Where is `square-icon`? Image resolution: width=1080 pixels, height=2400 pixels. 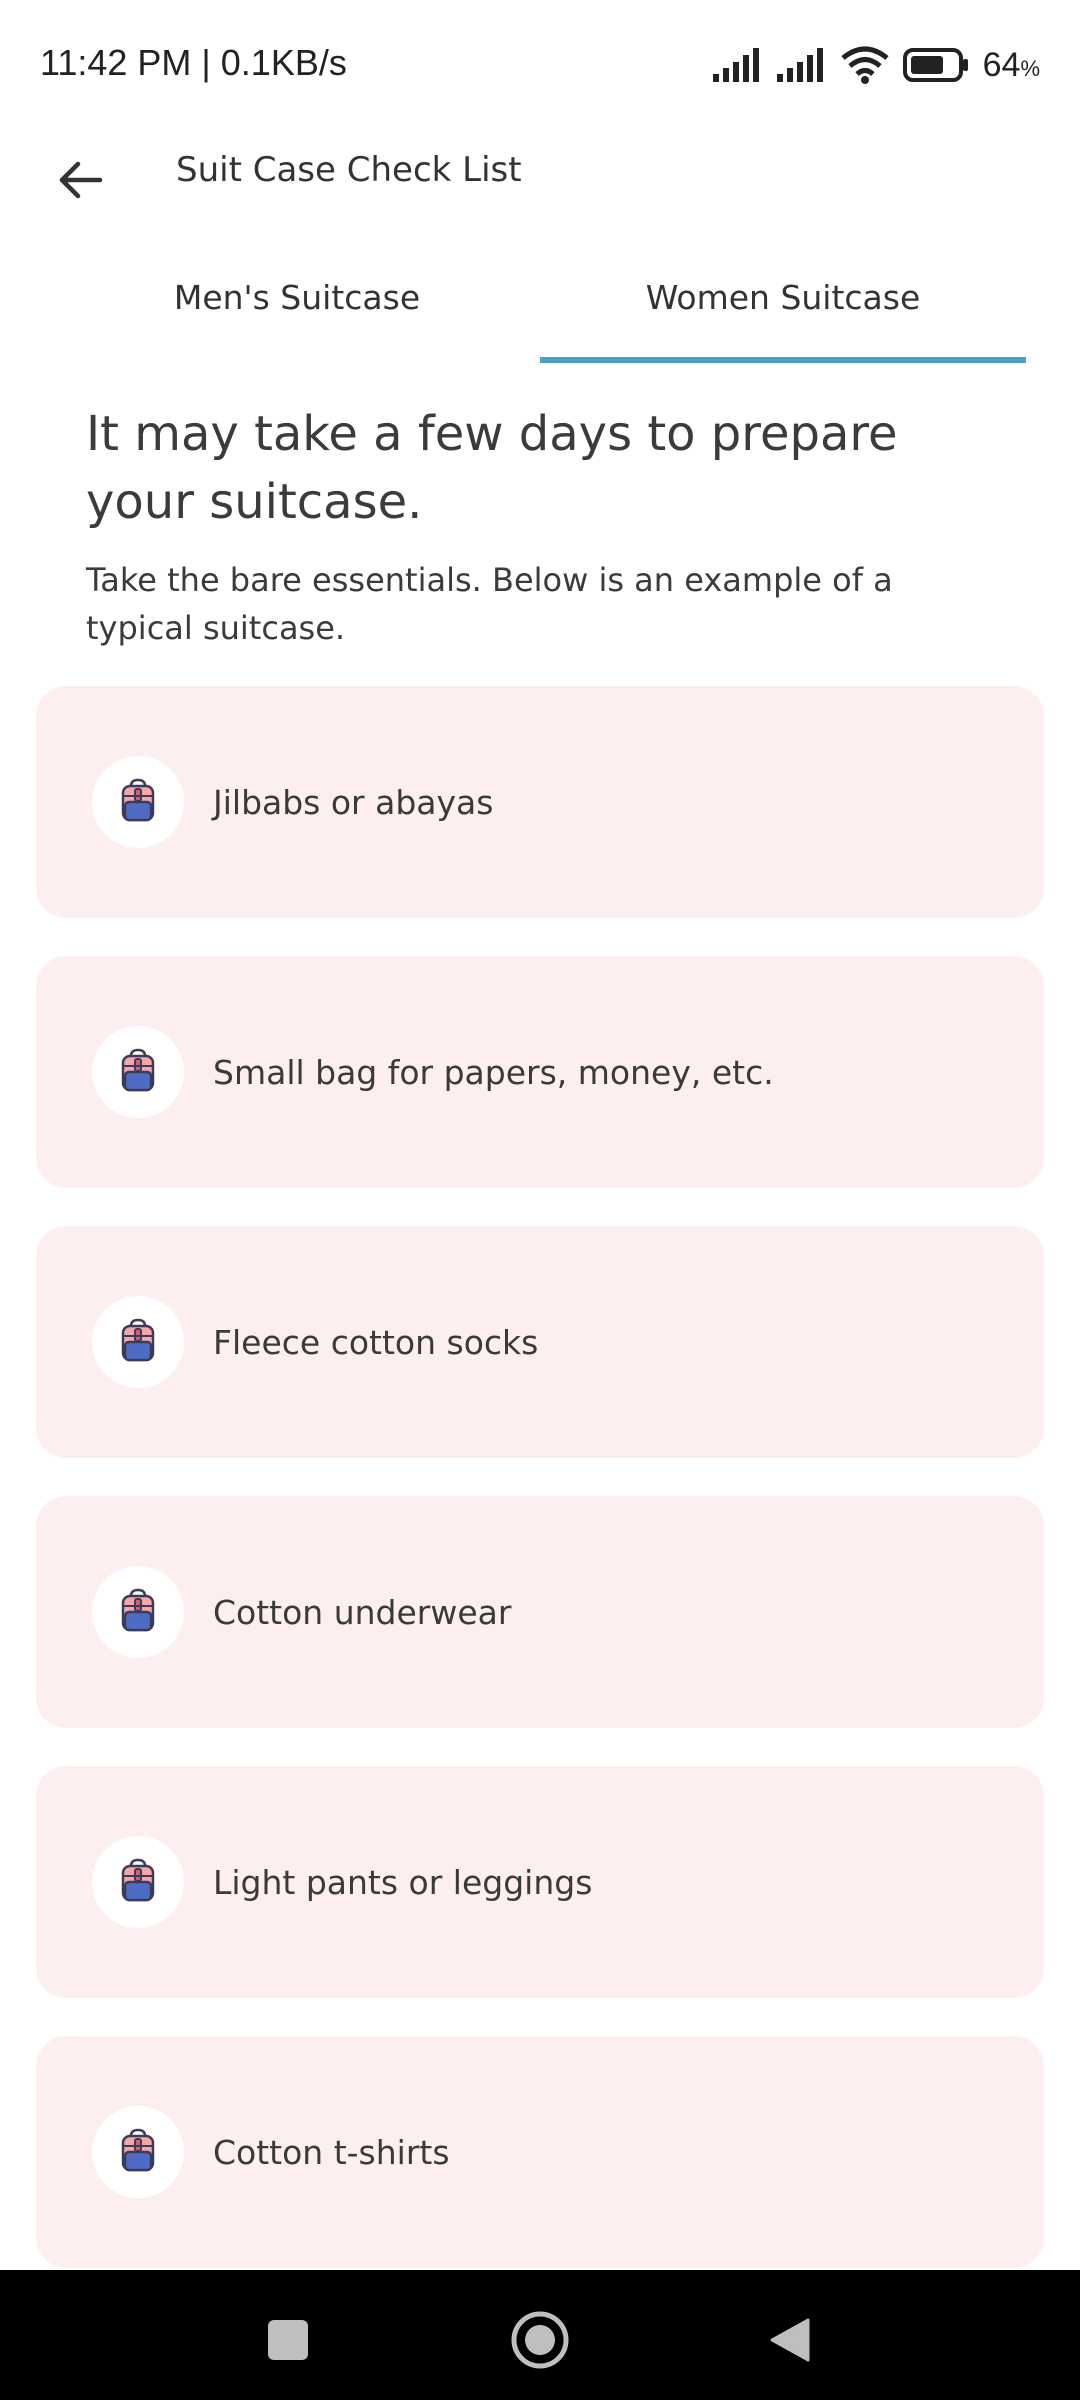 square-icon is located at coordinates (288, 2340).